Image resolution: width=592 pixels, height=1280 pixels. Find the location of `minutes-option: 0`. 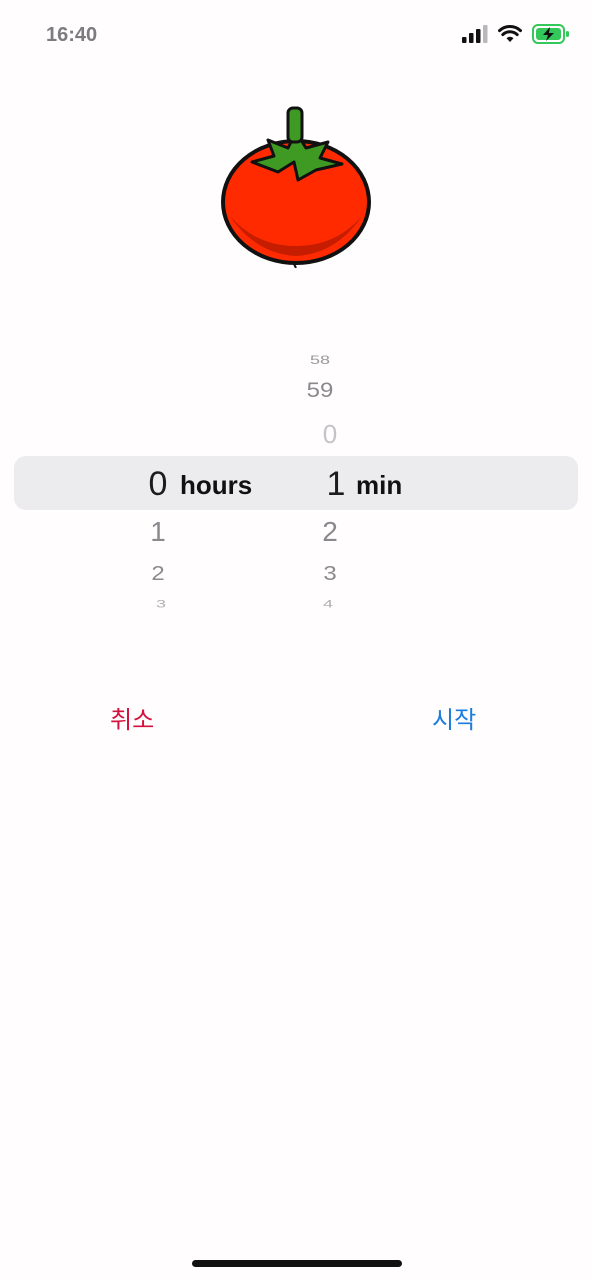

minutes-option: 0 is located at coordinates (330, 434).